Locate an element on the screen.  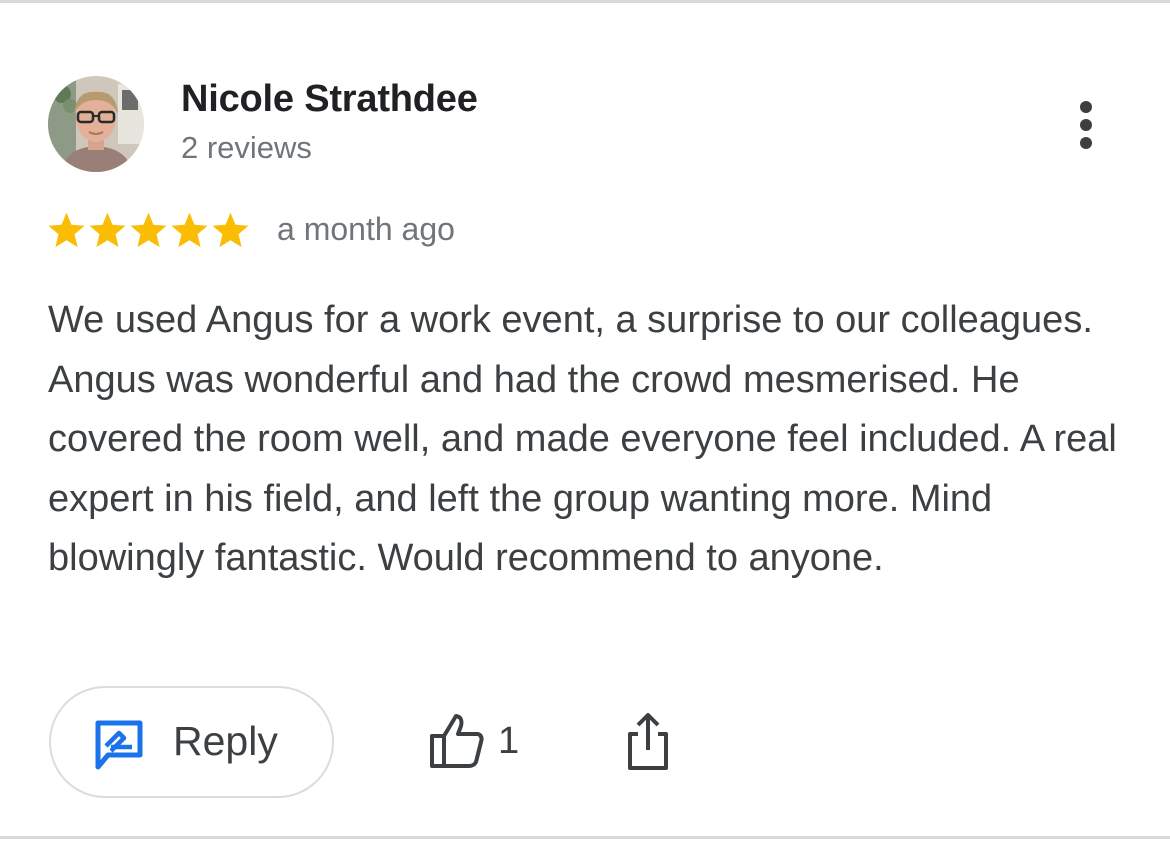
reply-button: Reply is located at coordinates (191, 742).